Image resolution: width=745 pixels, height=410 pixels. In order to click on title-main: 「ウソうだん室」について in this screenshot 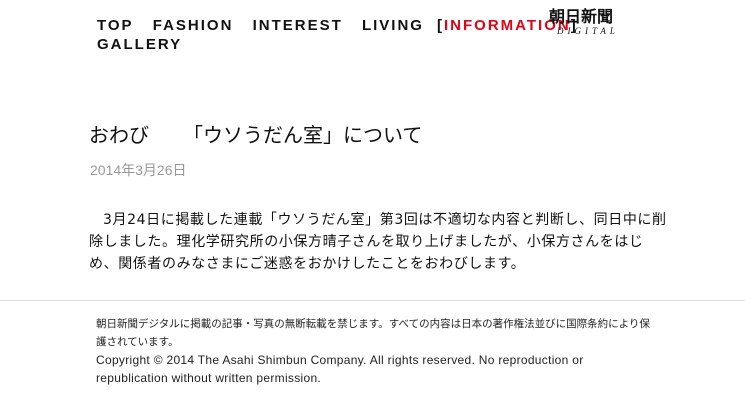, I will do `click(303, 135)`.